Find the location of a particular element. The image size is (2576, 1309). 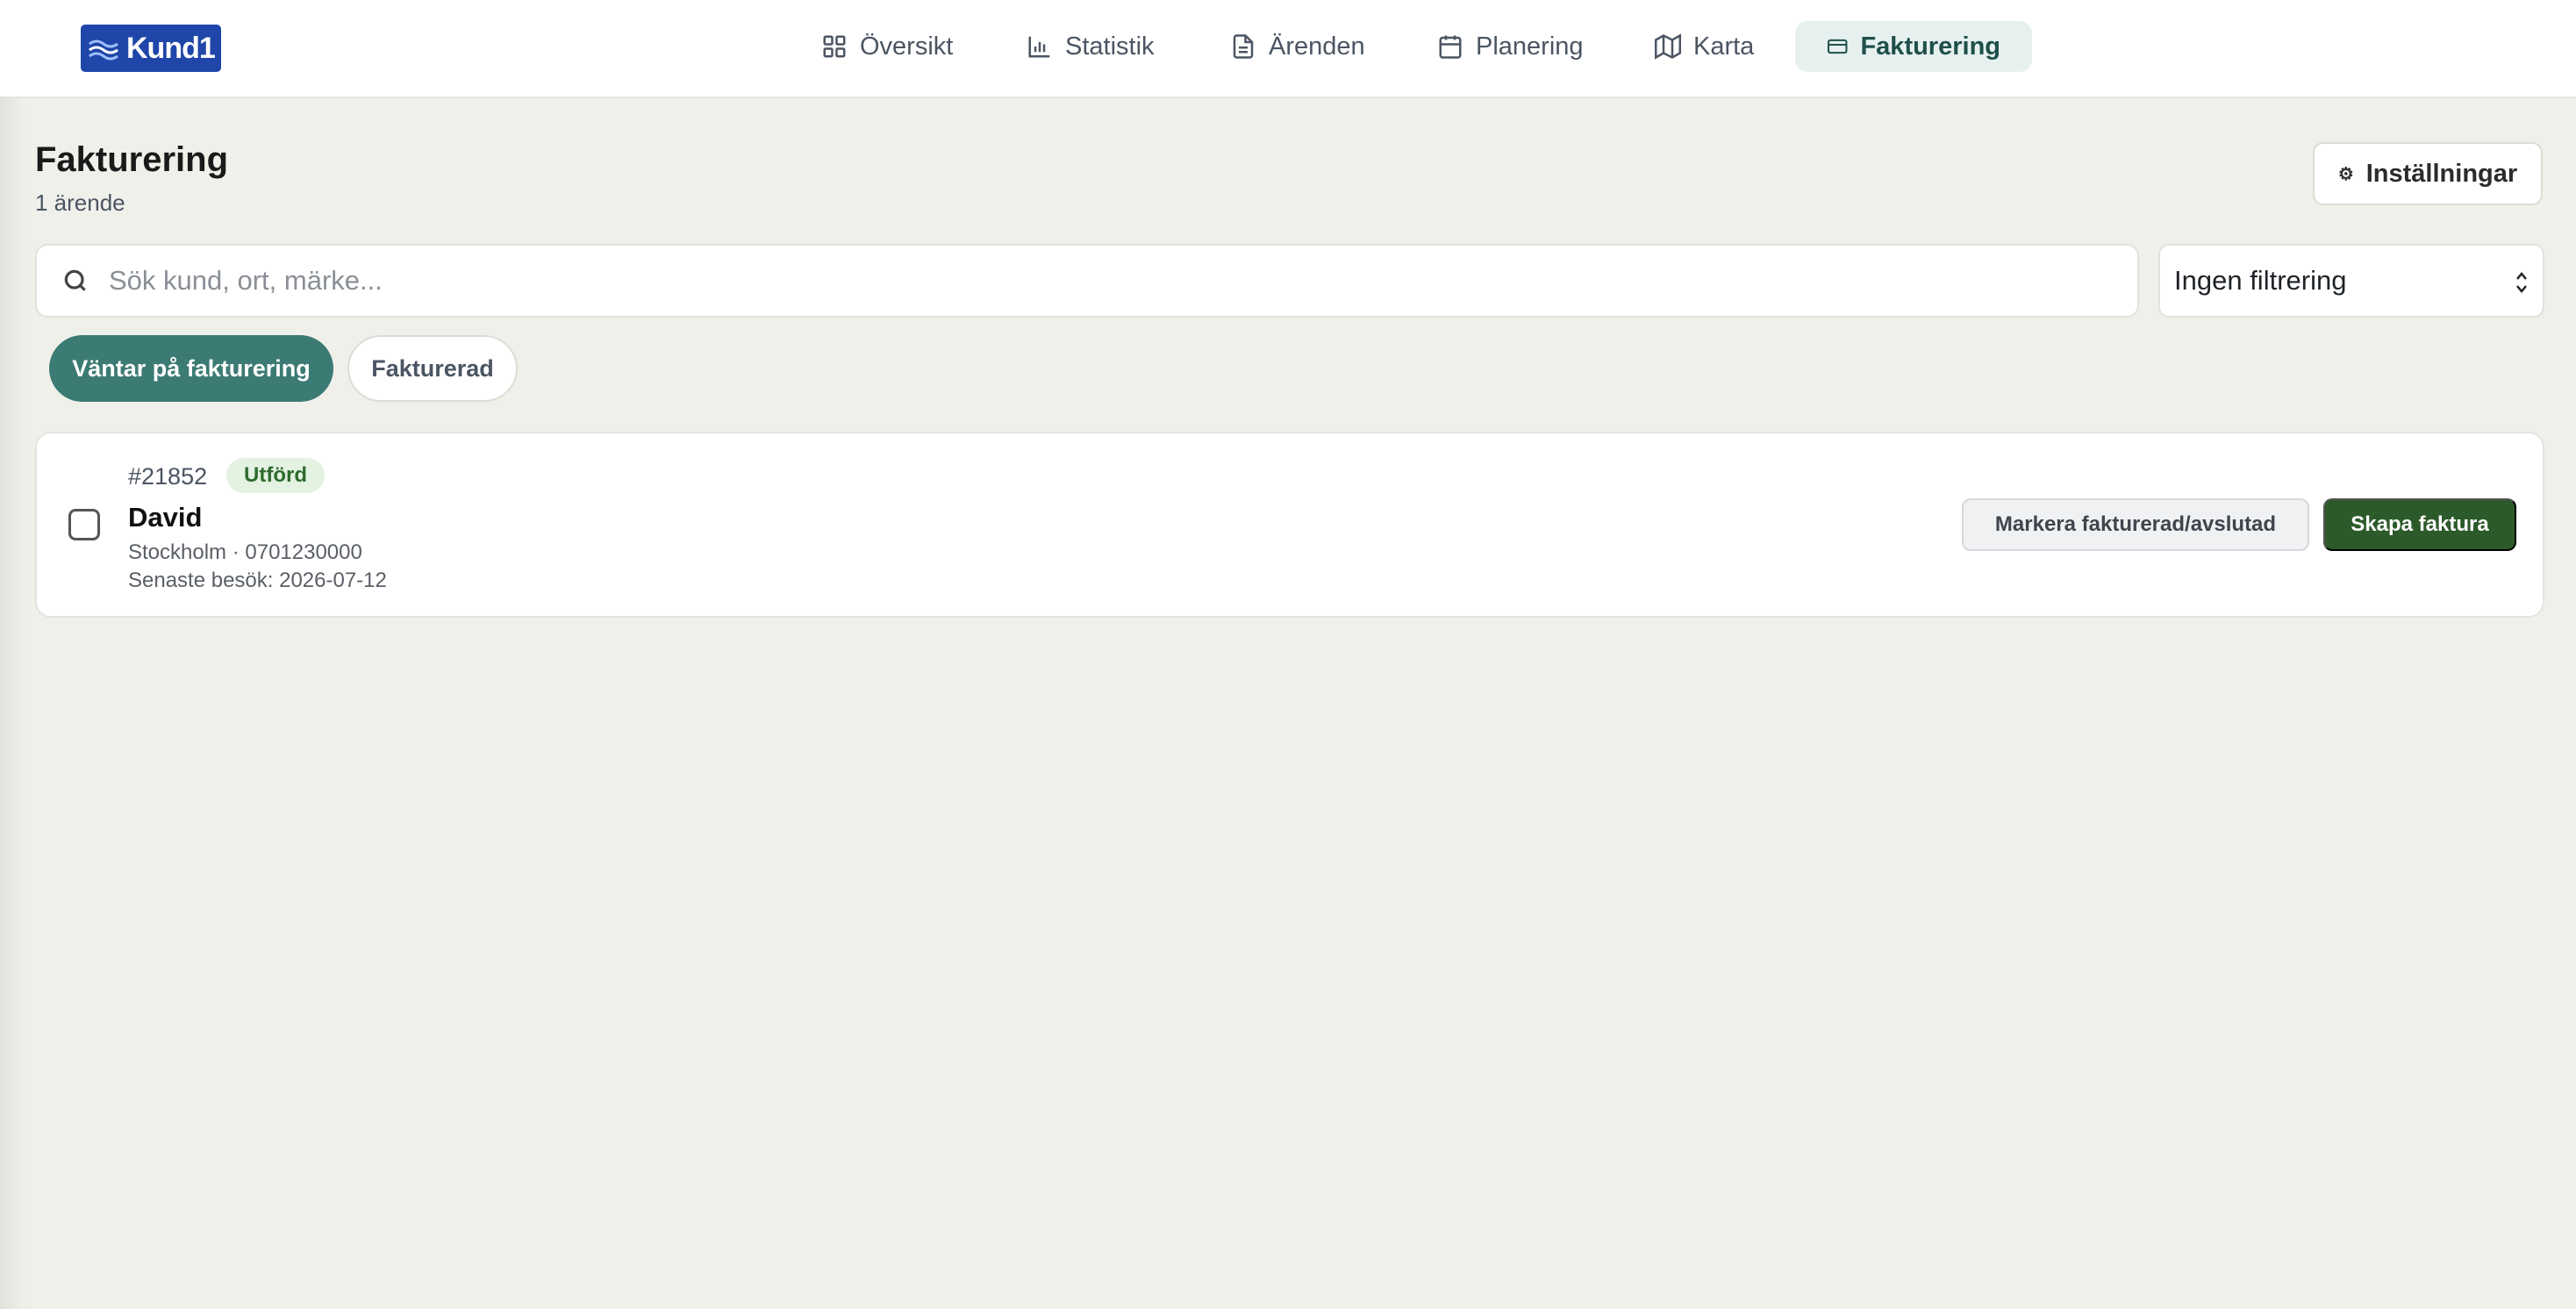

nav-item-oversikt: Översikt is located at coordinates (887, 46).